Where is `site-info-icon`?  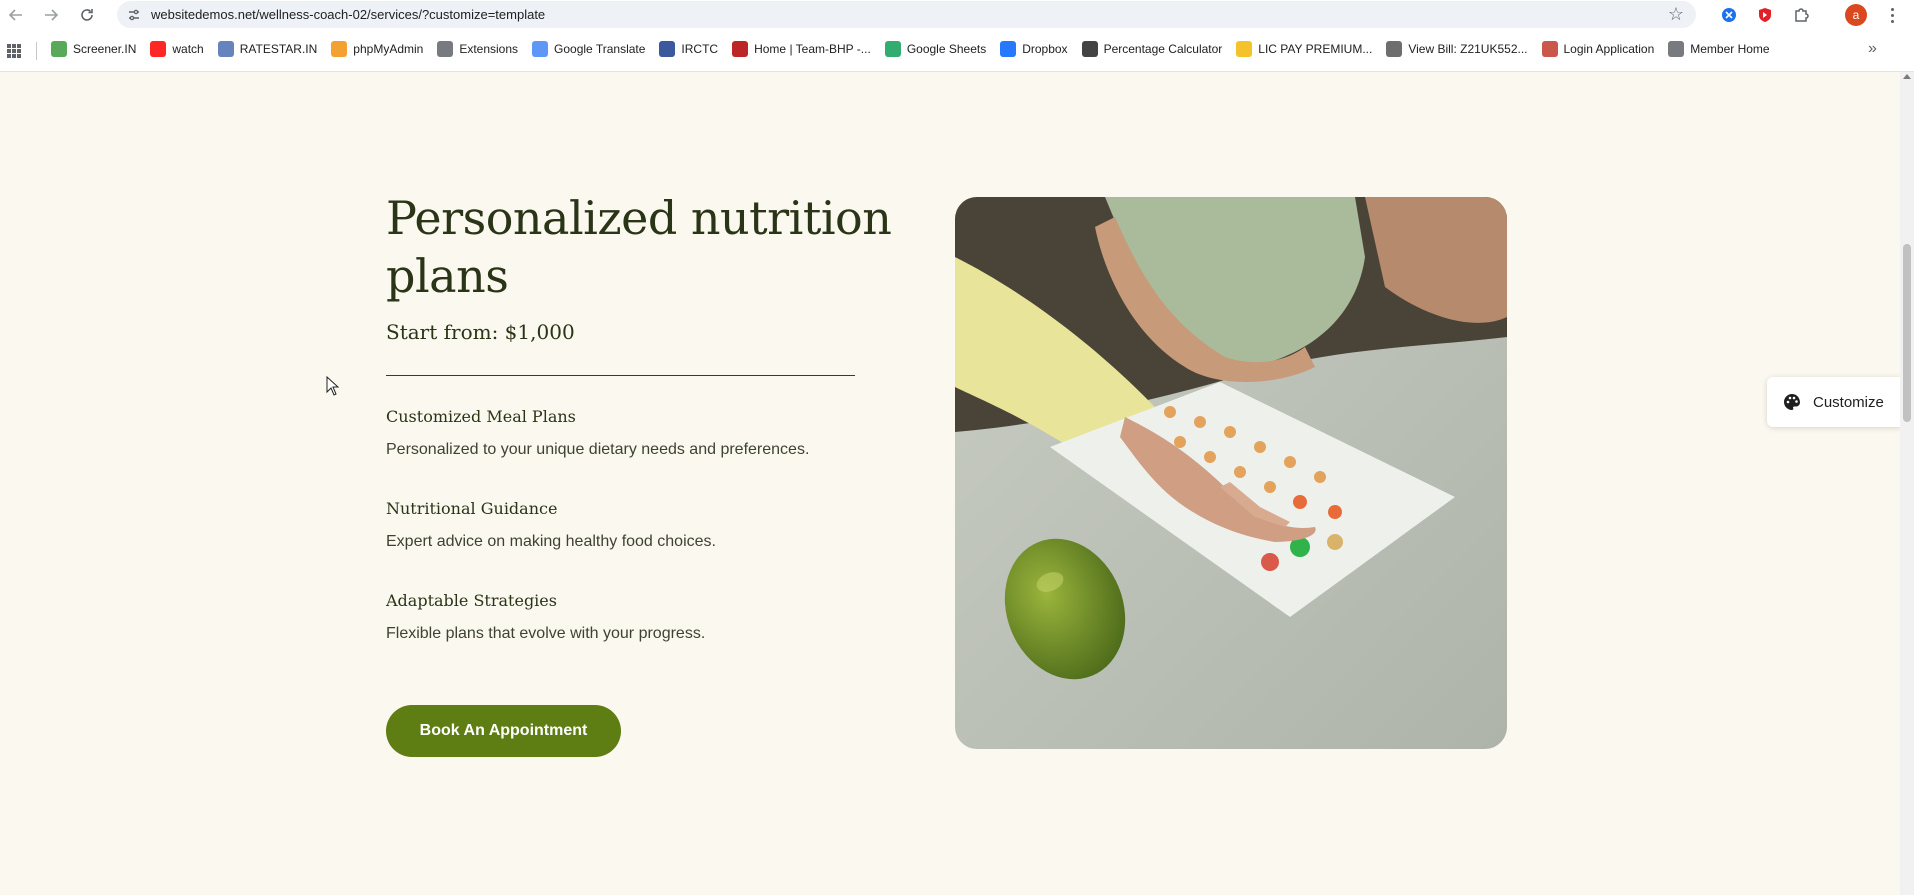
site-info-icon is located at coordinates (134, 15).